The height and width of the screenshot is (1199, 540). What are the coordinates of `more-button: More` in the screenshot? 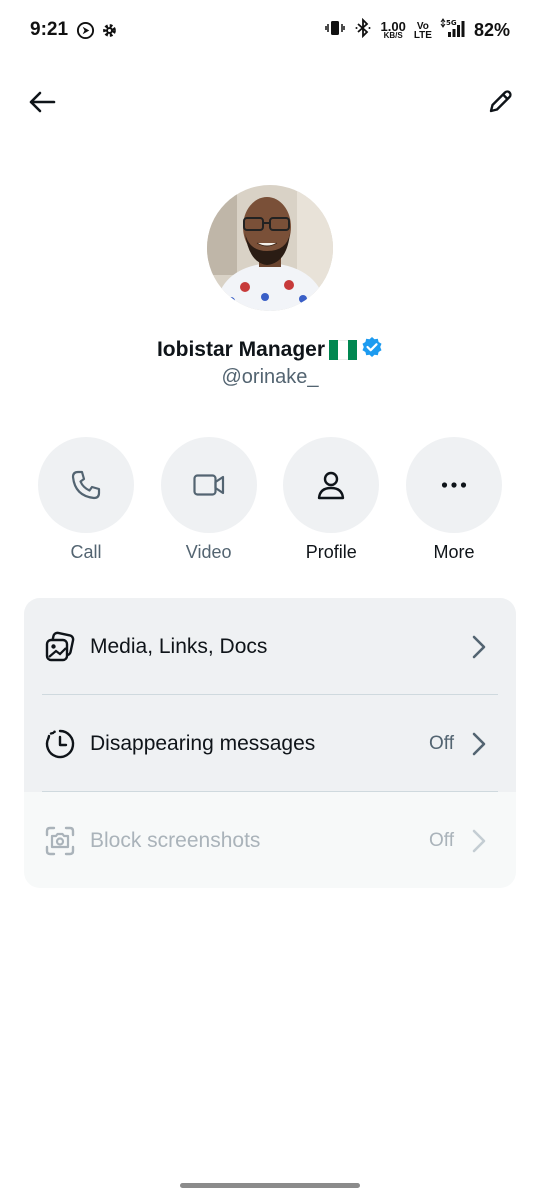 It's located at (453, 500).